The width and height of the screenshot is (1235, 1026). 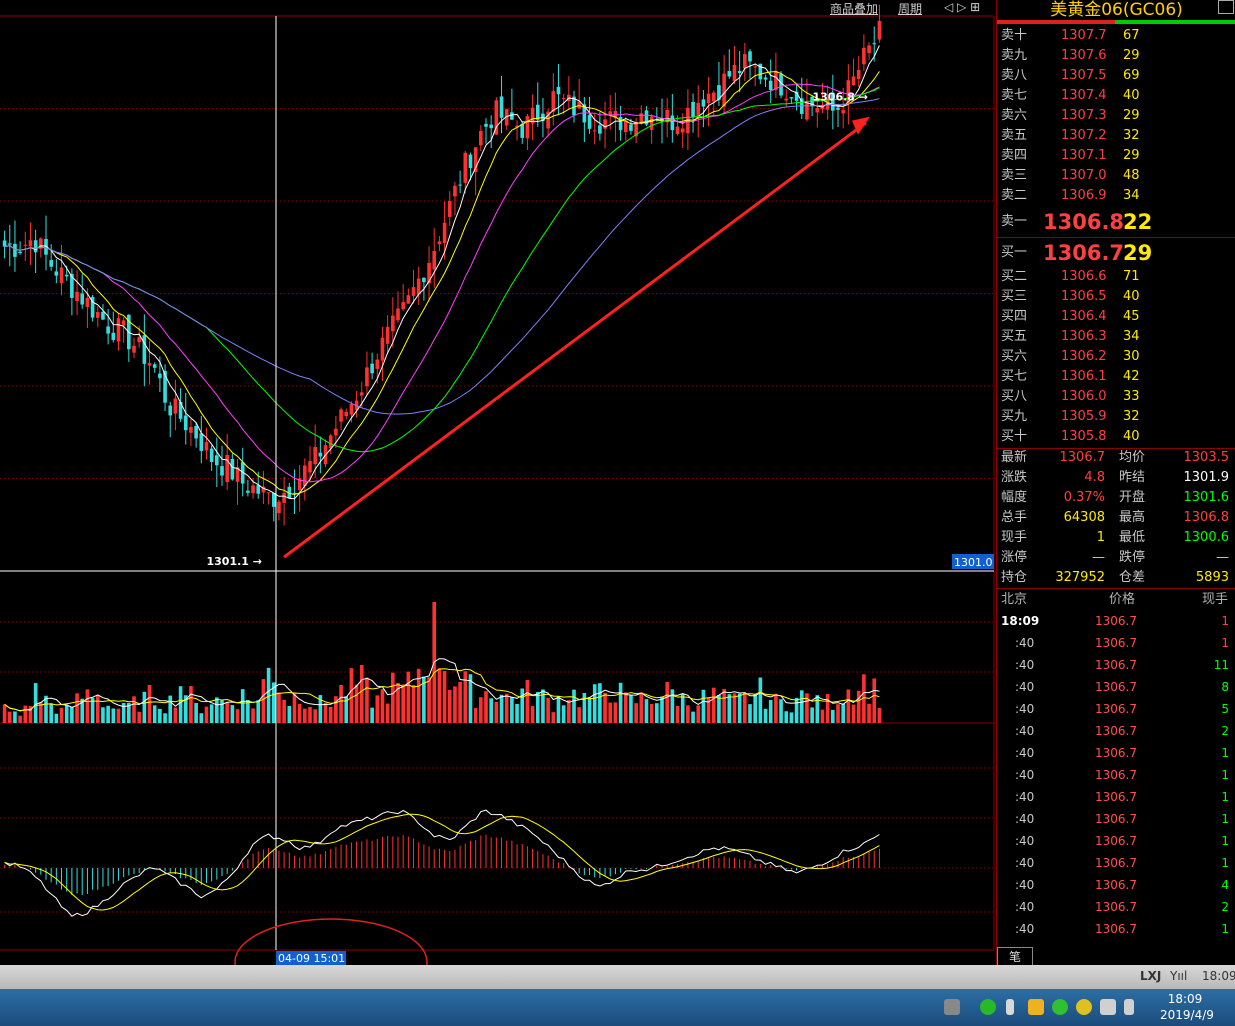 I want to click on quote-row: 现手 1 最低 1300.6, so click(x=1116, y=538).